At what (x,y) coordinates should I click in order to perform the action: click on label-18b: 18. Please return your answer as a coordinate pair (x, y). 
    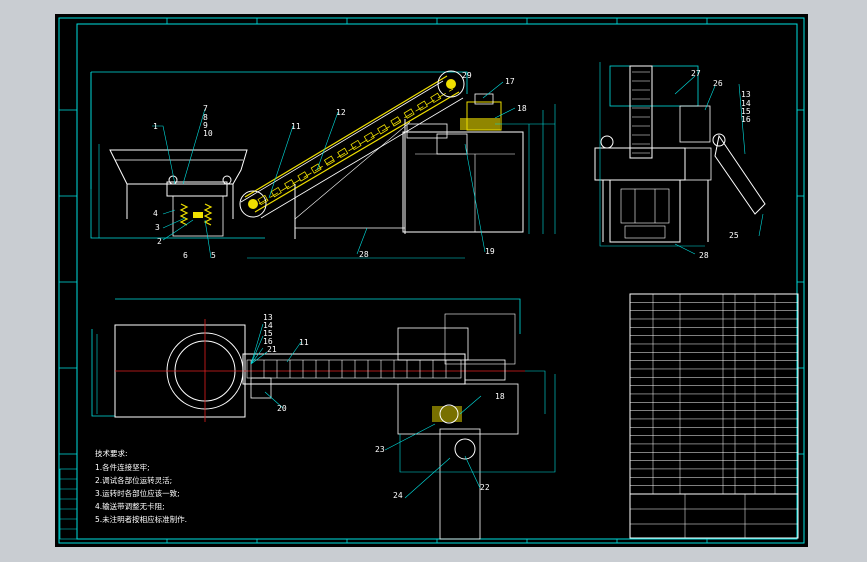
    Looking at the image, I should click on (500, 396).